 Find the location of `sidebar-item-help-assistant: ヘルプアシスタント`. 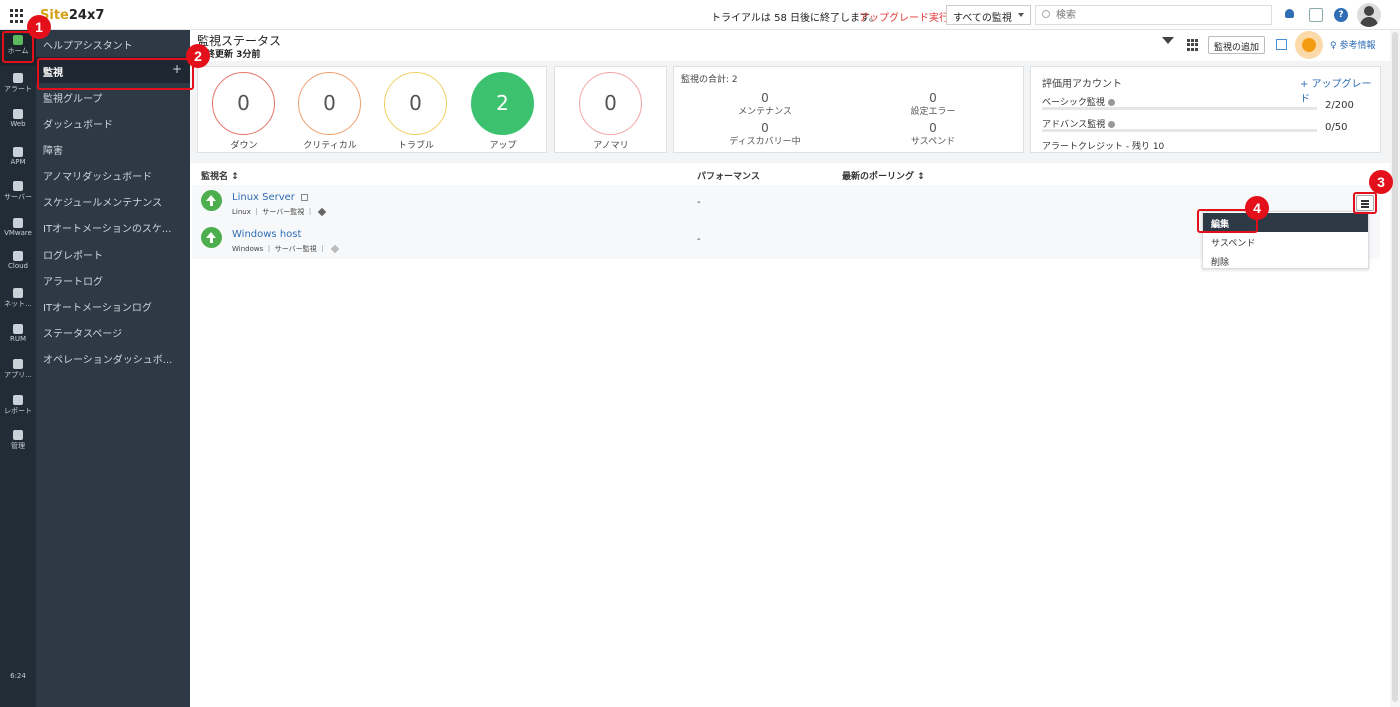

sidebar-item-help-assistant: ヘルプアシスタント is located at coordinates (113, 43).